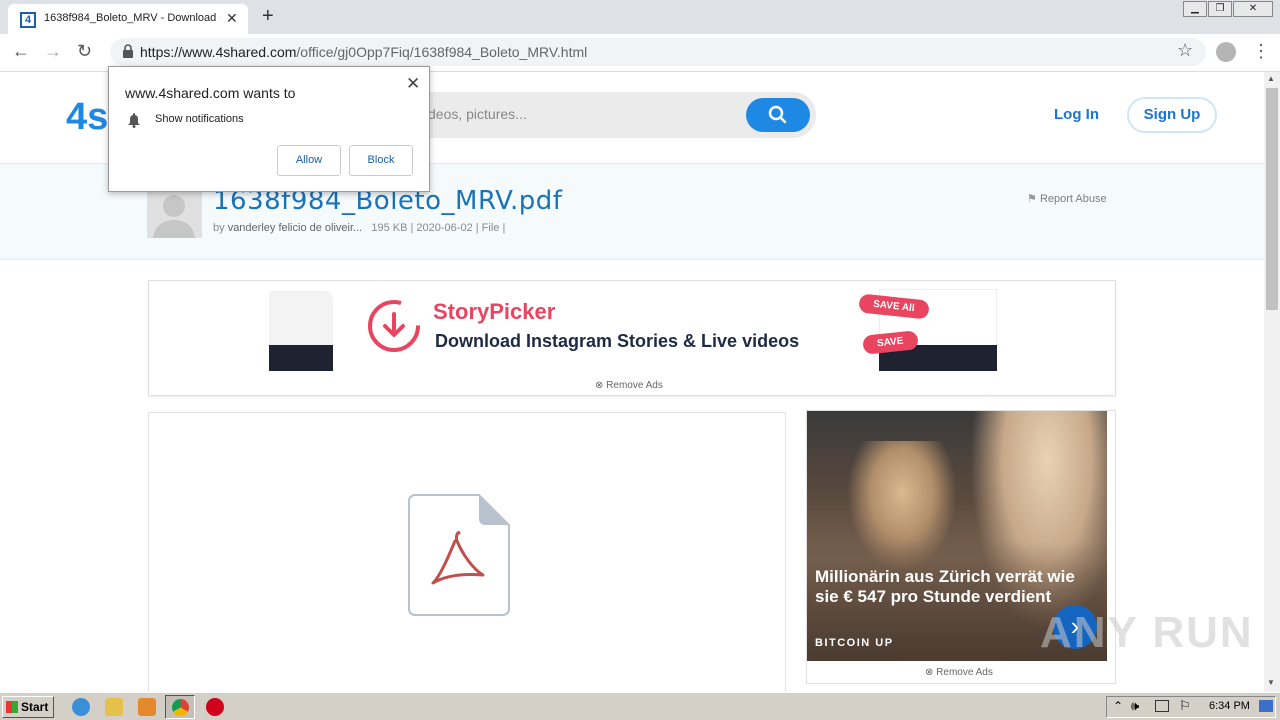 Image resolution: width=1280 pixels, height=720 pixels. I want to click on chrome-icon, so click(180, 707).